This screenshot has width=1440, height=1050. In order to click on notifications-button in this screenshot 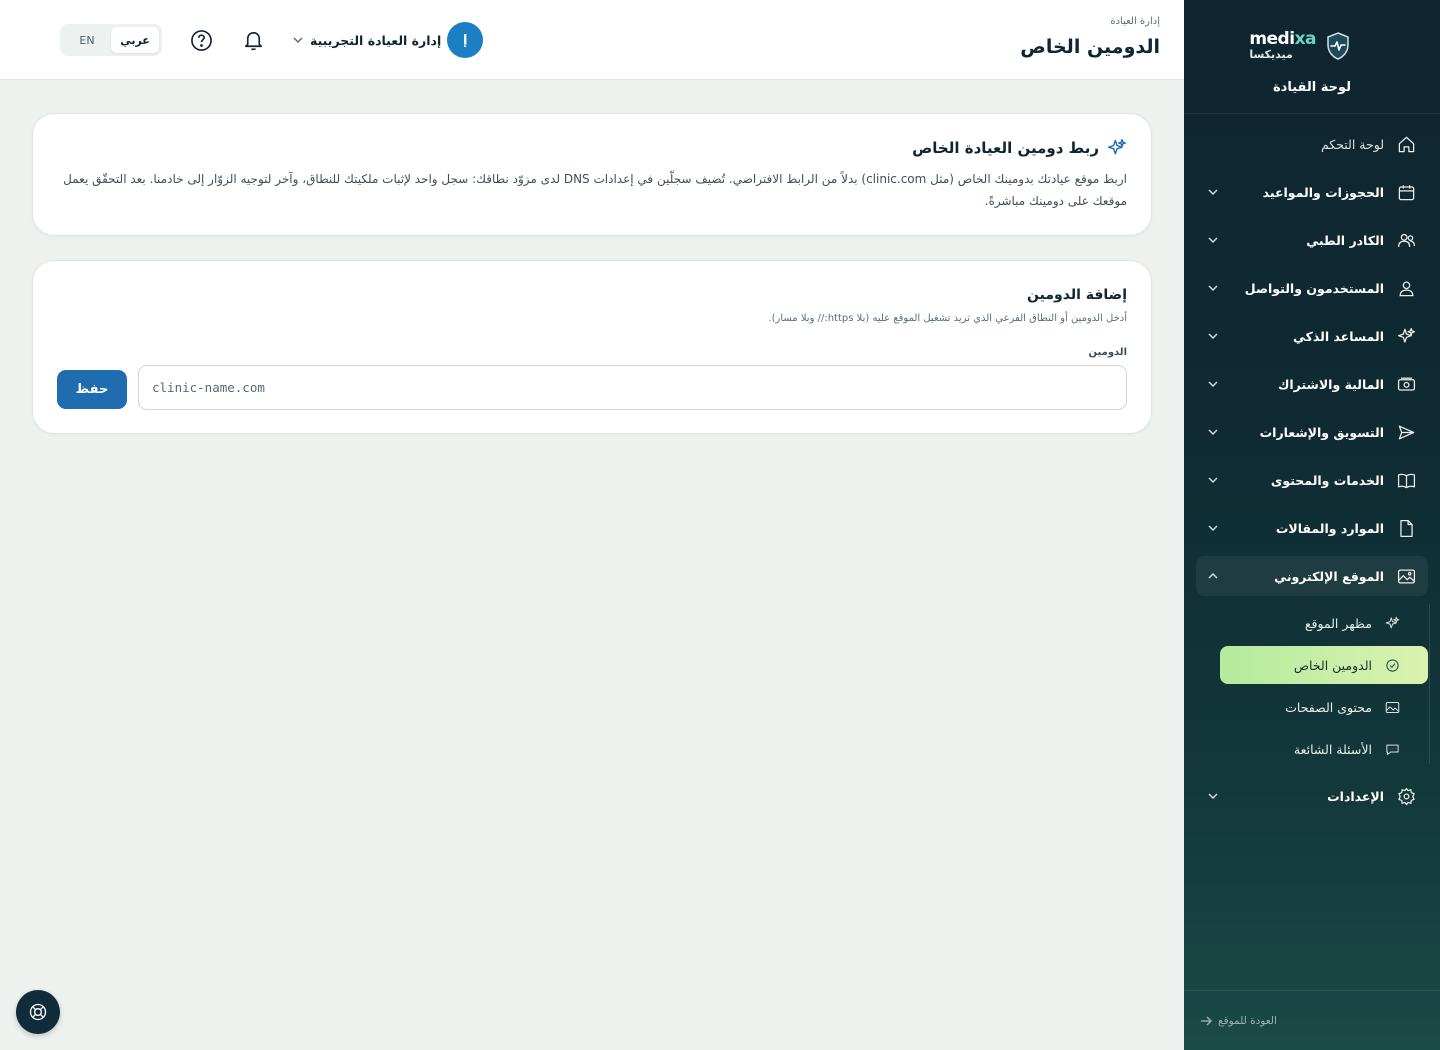, I will do `click(253, 40)`.